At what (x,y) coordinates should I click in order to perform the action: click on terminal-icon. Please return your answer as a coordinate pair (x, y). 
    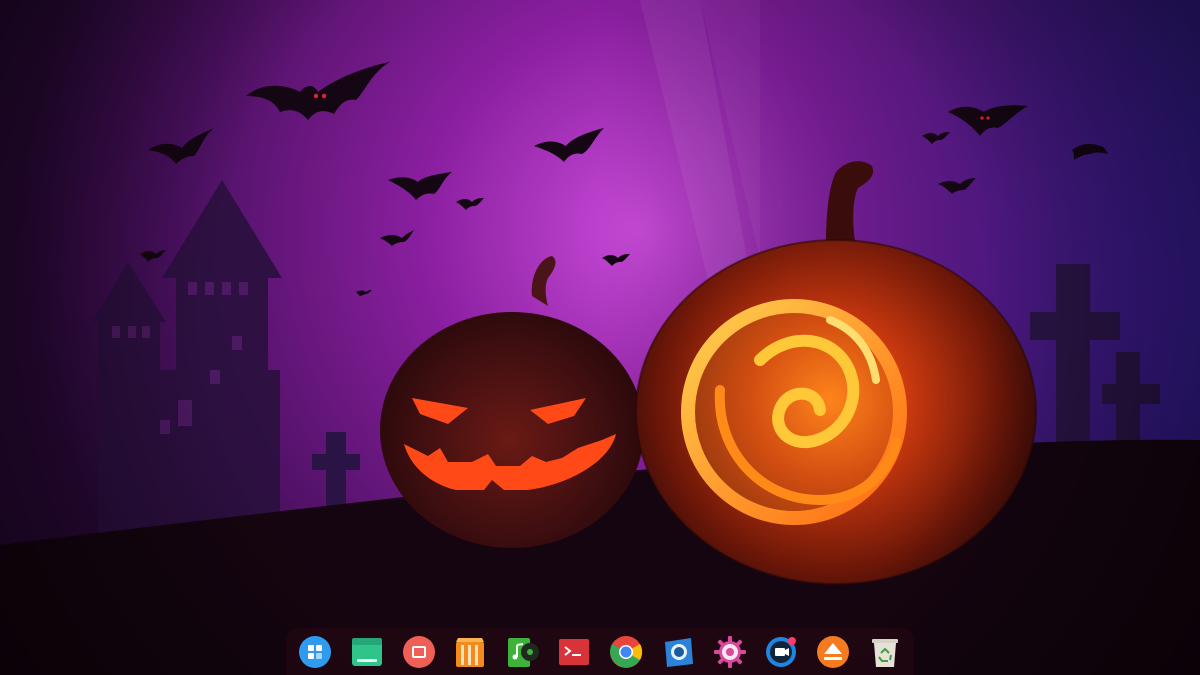
    Looking at the image, I should click on (574, 651).